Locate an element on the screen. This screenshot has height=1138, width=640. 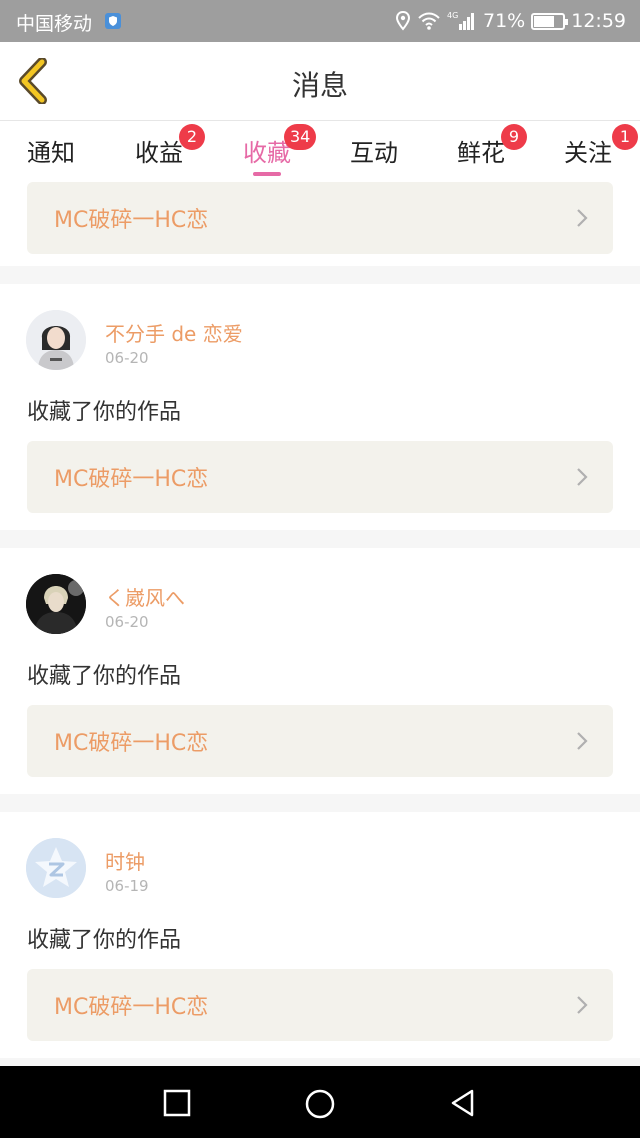
message-tabs: 通知 收益 2 收藏 34 互动 鲜花 9 关注 1 is located at coordinates (320, 151).